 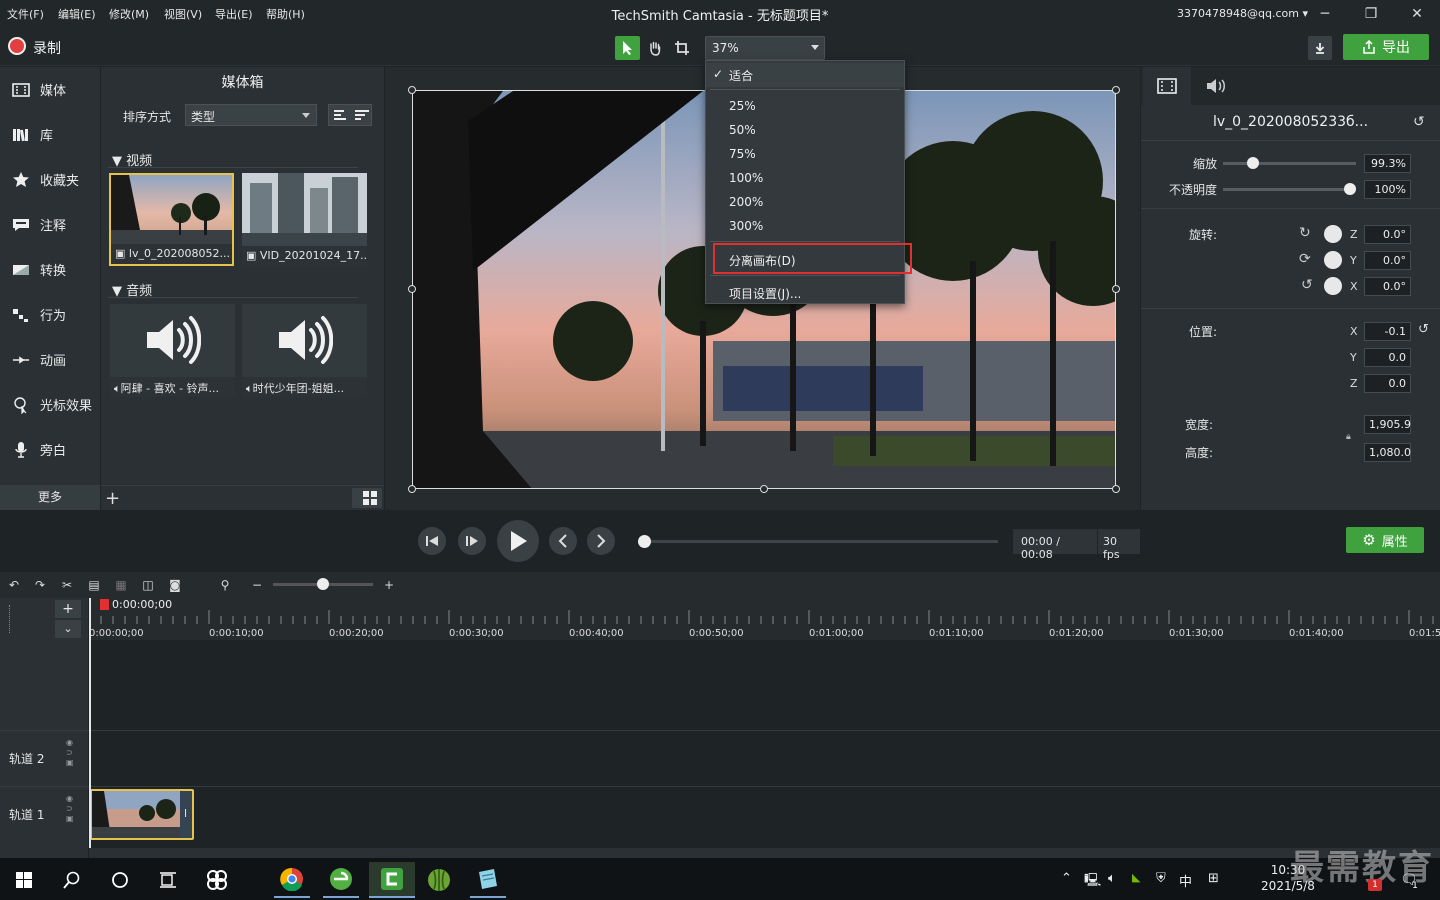 I want to click on menu-view: 视图(V), so click(x=183, y=14).